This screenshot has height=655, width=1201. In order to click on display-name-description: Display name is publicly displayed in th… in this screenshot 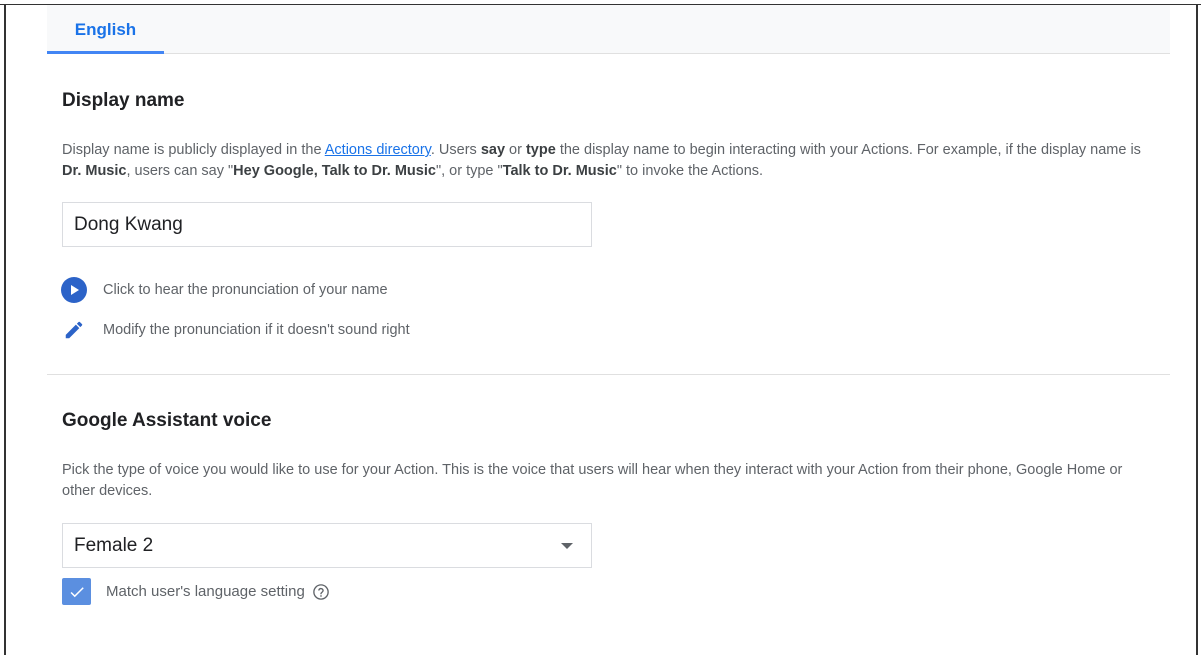, I will do `click(601, 160)`.